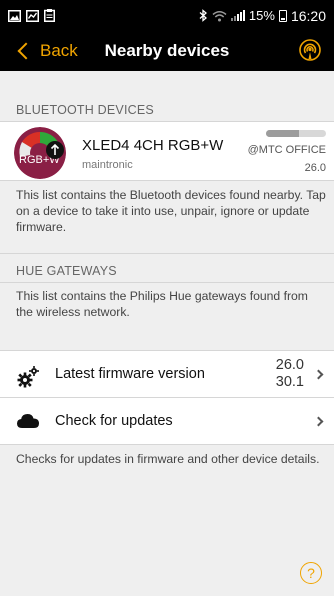 This screenshot has height=596, width=334. I want to click on latest-firmware-row: Latest firmware version 26.0 30.1, so click(167, 373).